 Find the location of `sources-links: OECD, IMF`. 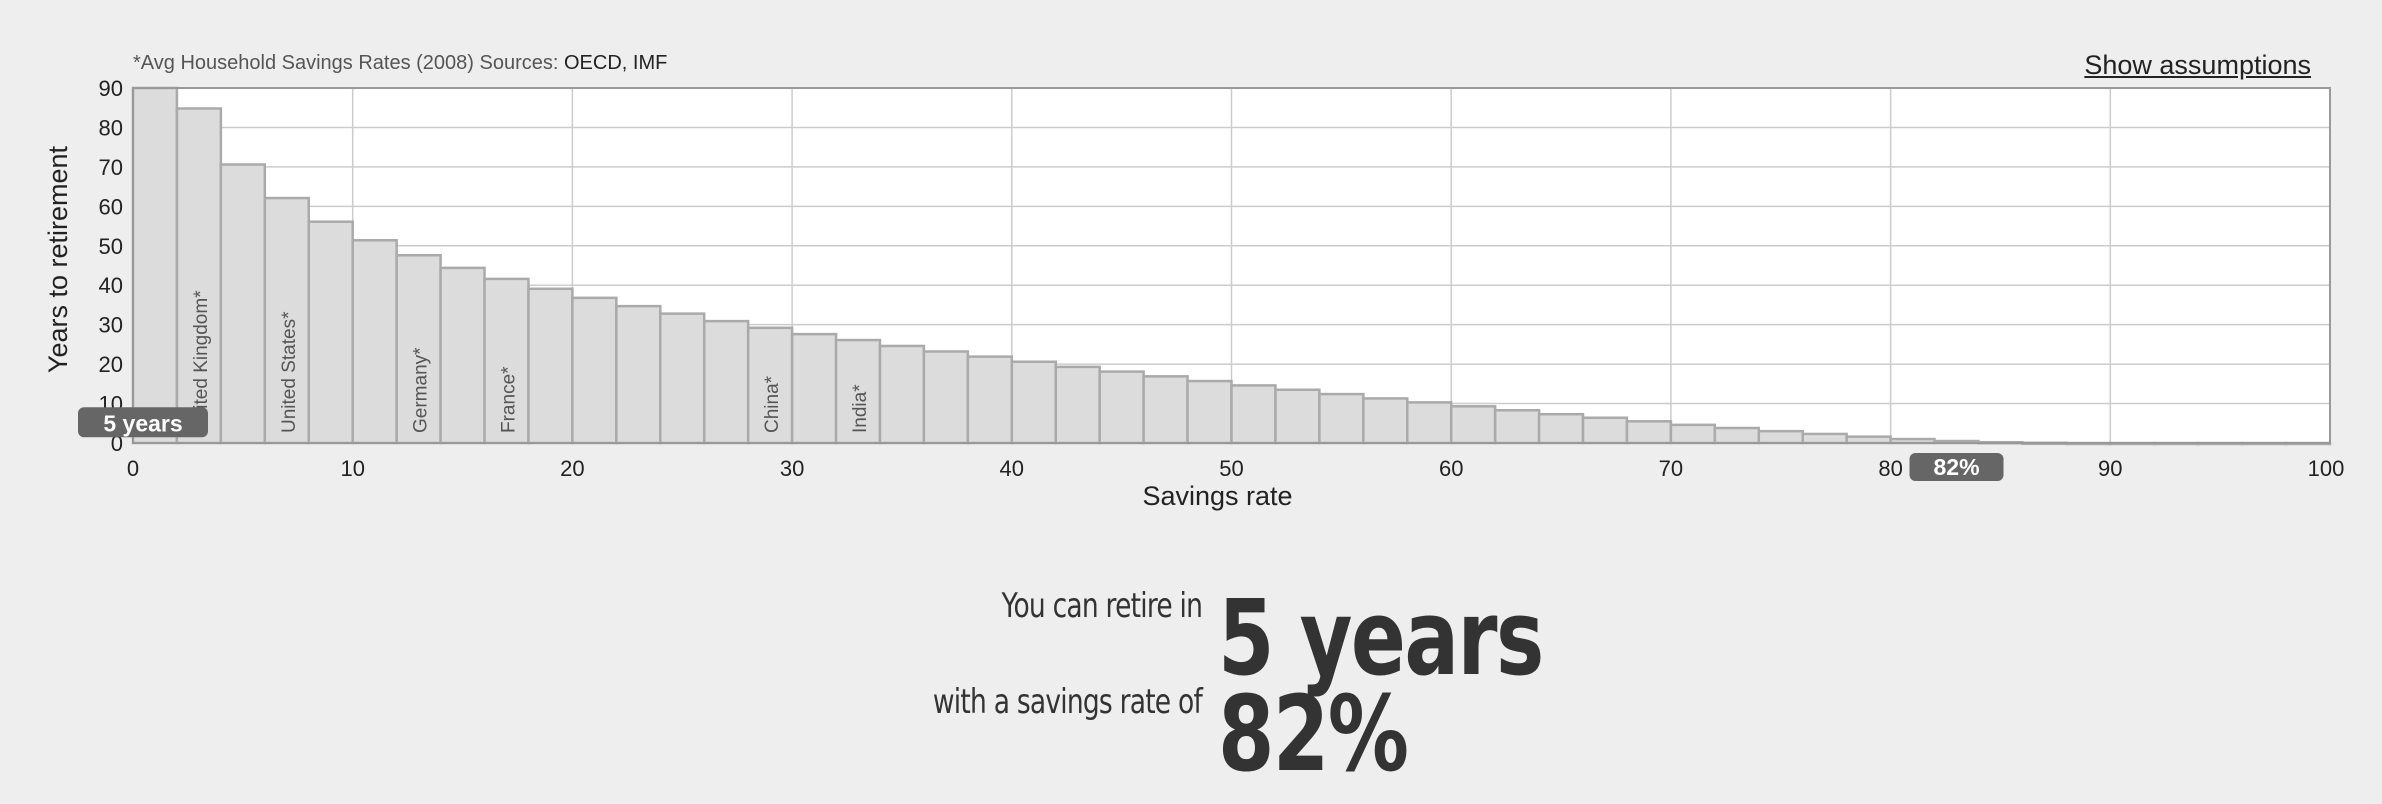

sources-links: OECD, IMF is located at coordinates (615, 63).